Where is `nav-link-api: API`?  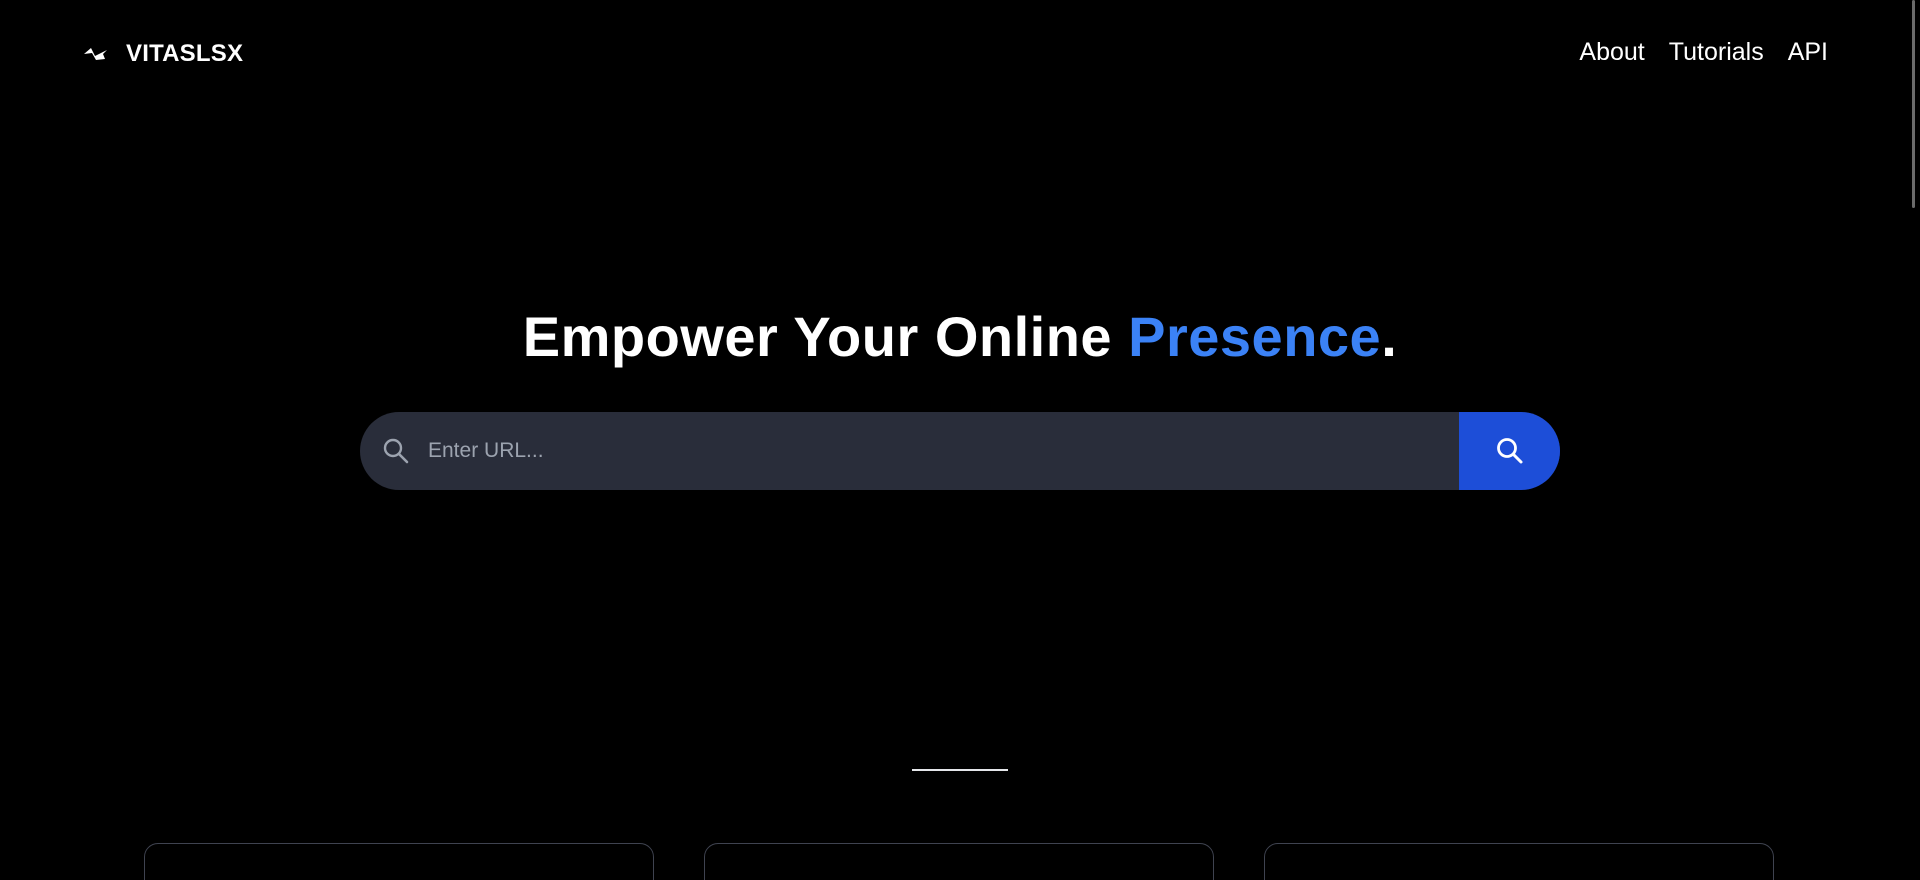
nav-link-api: API is located at coordinates (1808, 52).